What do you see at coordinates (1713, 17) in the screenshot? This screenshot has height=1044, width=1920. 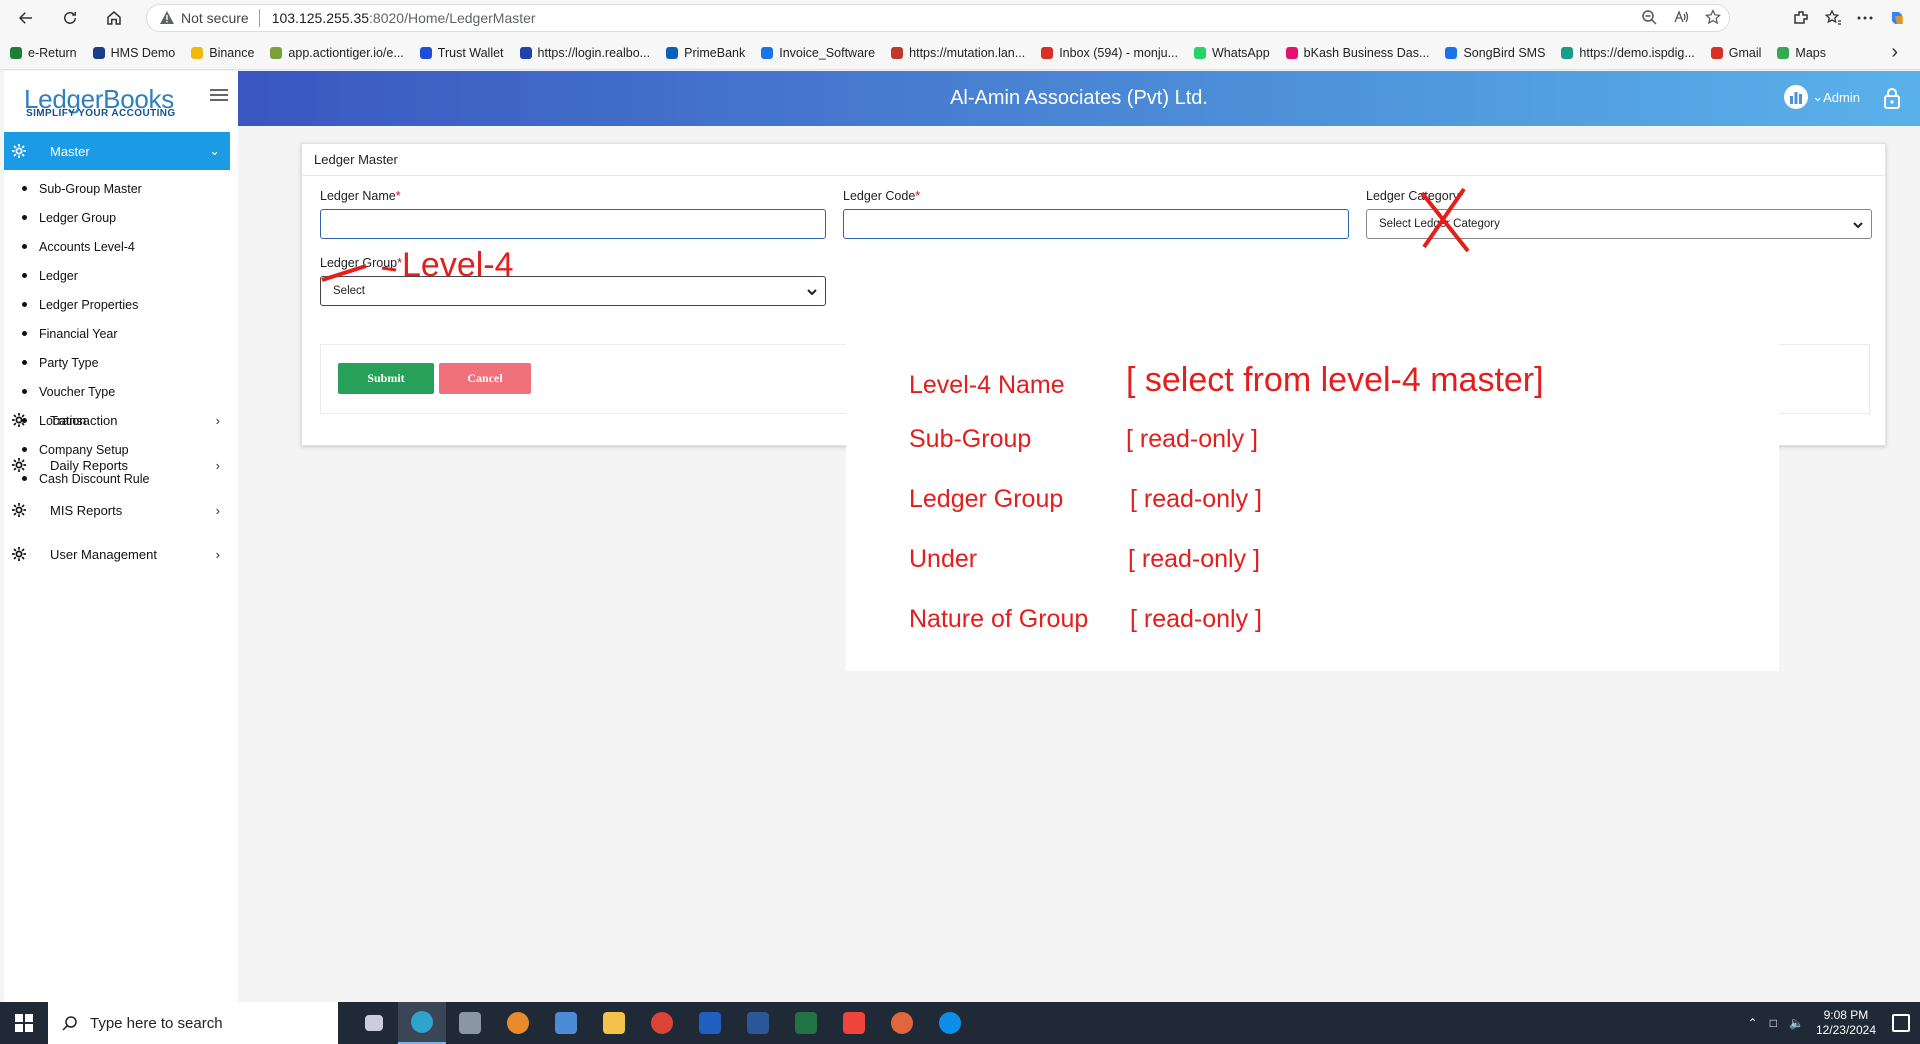 I see `favorite-star-icon` at bounding box center [1713, 17].